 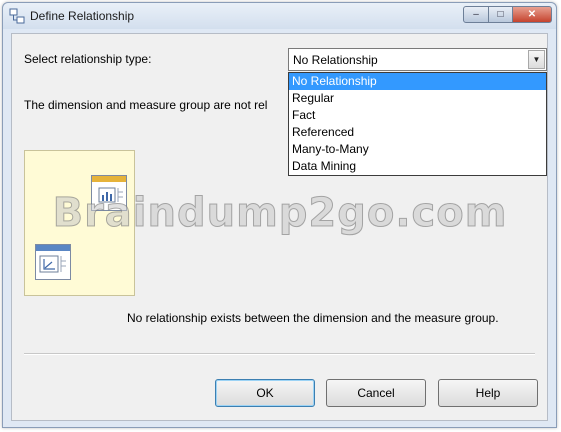 I want to click on separator, so click(x=279, y=354).